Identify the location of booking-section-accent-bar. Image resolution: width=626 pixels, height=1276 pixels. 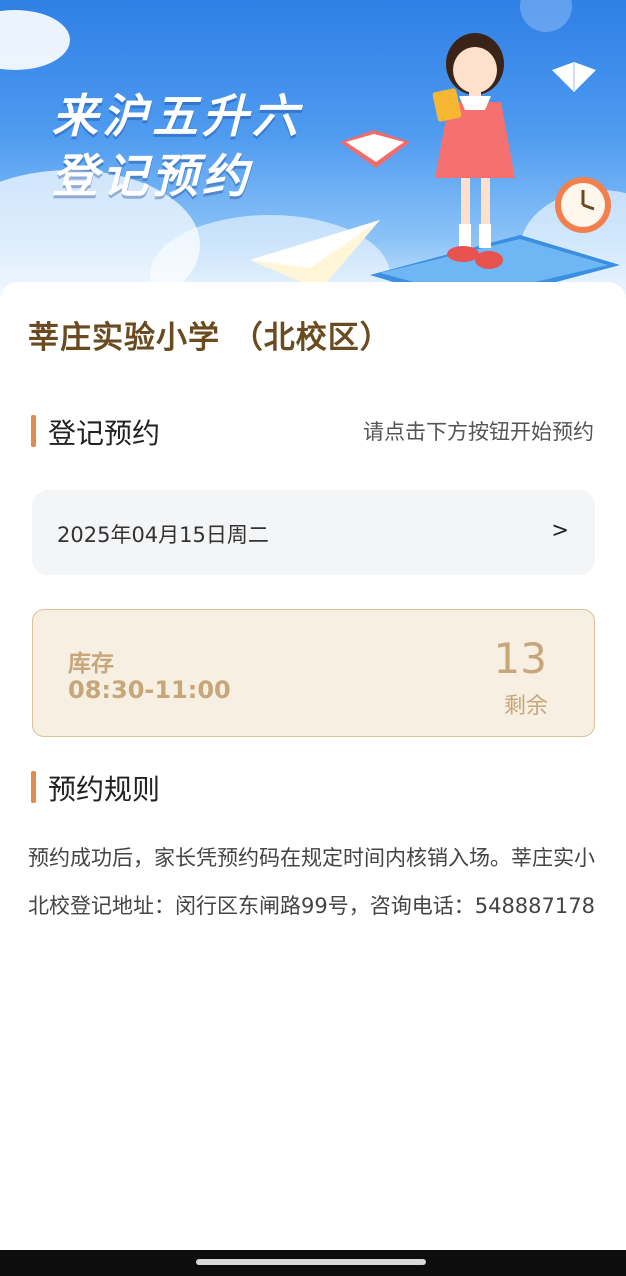
(33, 431).